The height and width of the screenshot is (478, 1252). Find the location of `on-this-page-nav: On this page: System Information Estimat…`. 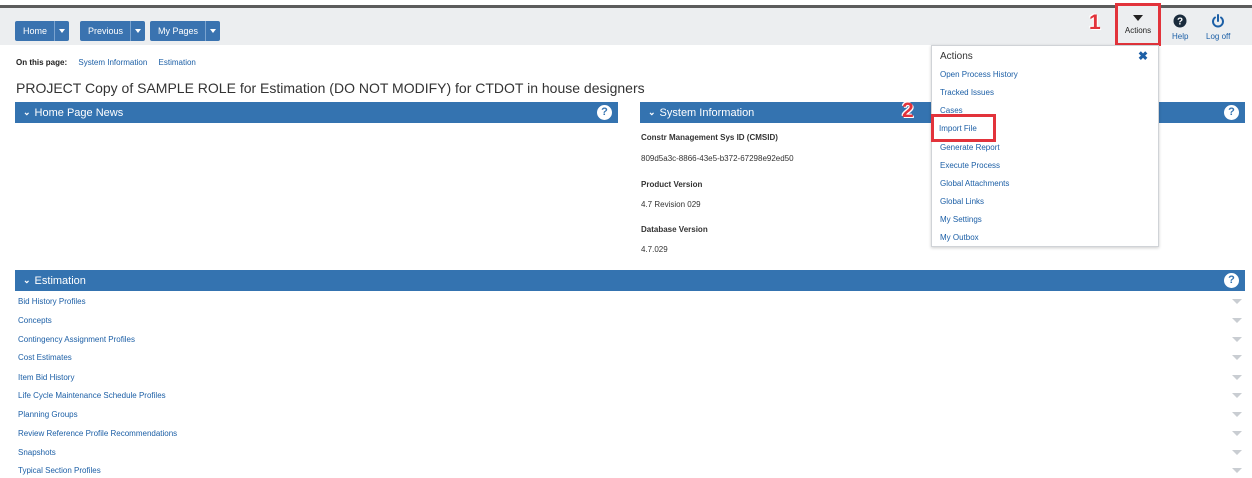

on-this-page-nav: On this page: System Information Estimat… is located at coordinates (110, 62).